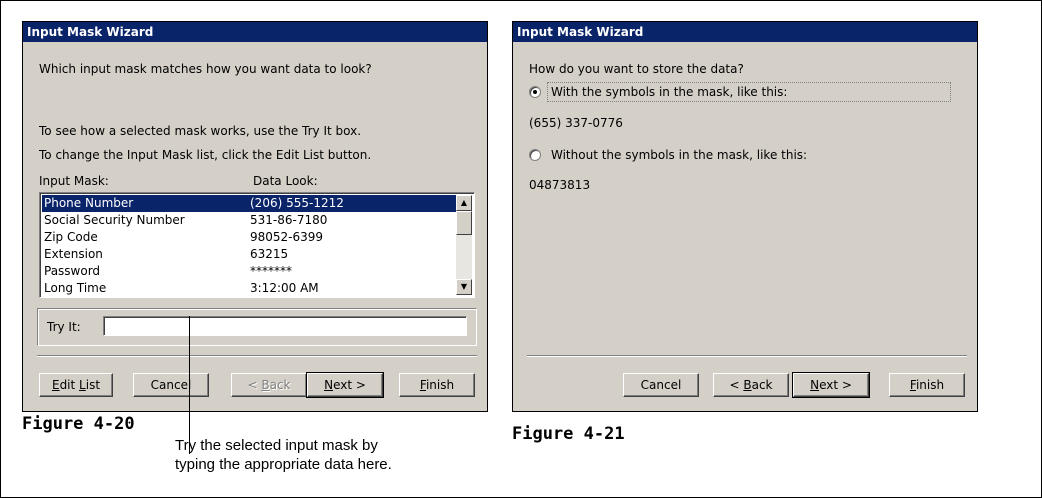 Image resolution: width=1042 pixels, height=498 pixels. What do you see at coordinates (249, 220) in the screenshot?
I see `list-item: Social Security Number 531-86-7180` at bounding box center [249, 220].